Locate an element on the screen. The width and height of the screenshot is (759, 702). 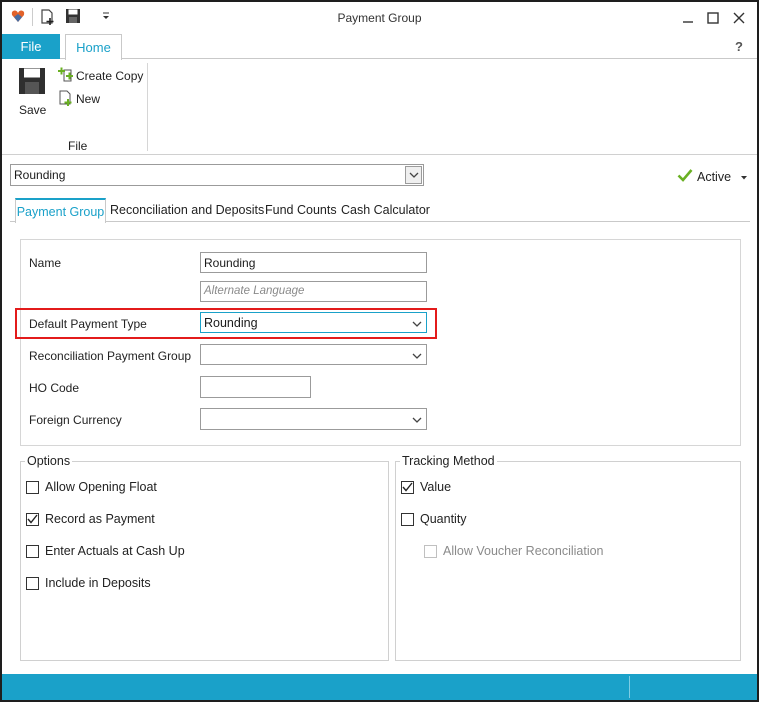
tab-payment-group: Payment Group is located at coordinates (60, 210).